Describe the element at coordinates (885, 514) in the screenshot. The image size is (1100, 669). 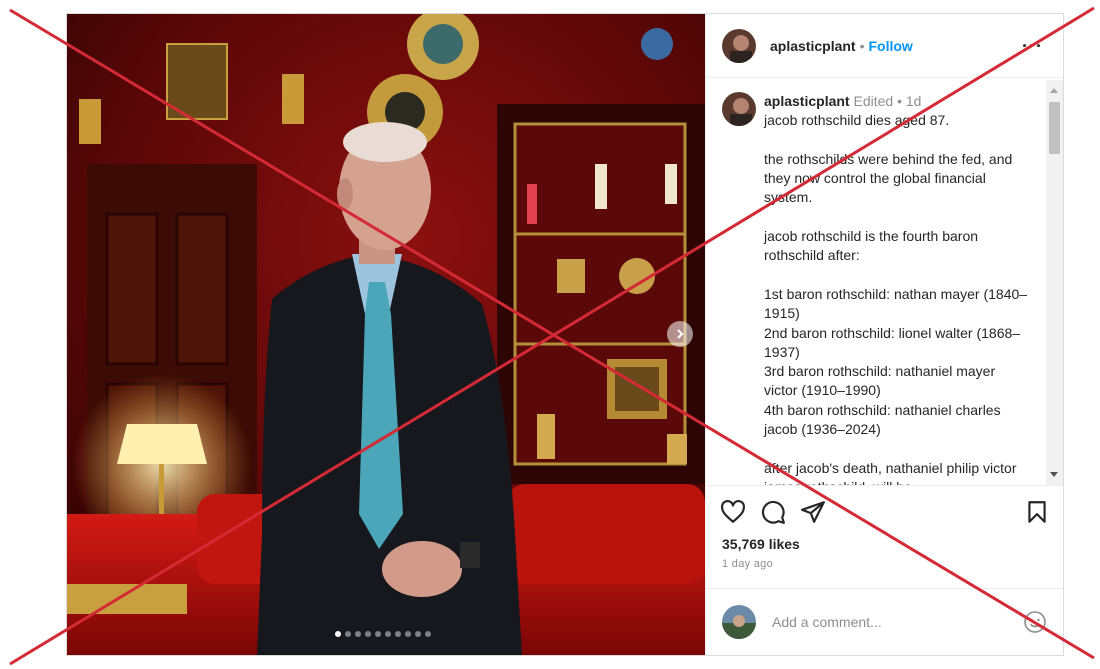
I see `action-bar` at that location.